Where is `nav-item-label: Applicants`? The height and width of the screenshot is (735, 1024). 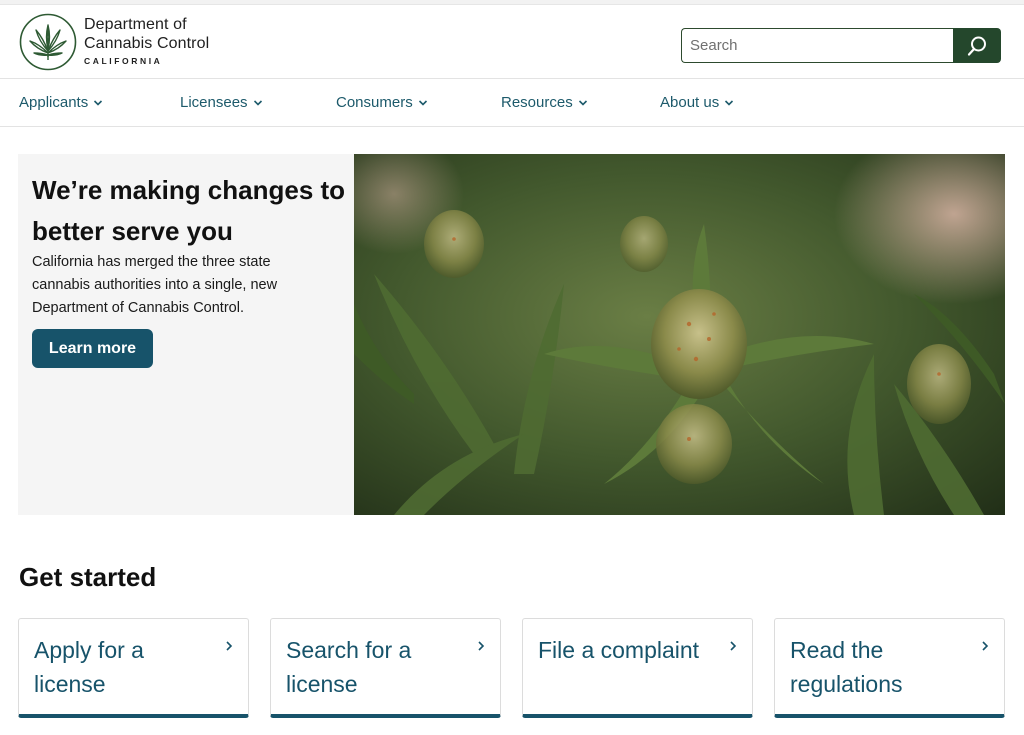 nav-item-label: Applicants is located at coordinates (54, 102).